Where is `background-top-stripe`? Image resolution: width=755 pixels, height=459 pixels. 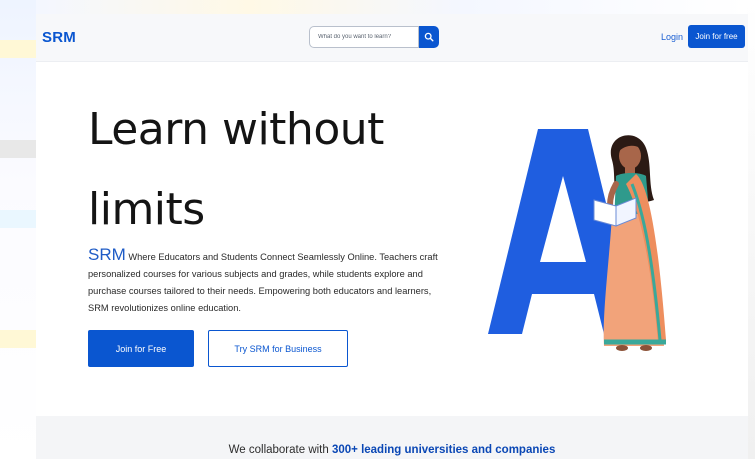
background-top-stripe is located at coordinates (391, 7).